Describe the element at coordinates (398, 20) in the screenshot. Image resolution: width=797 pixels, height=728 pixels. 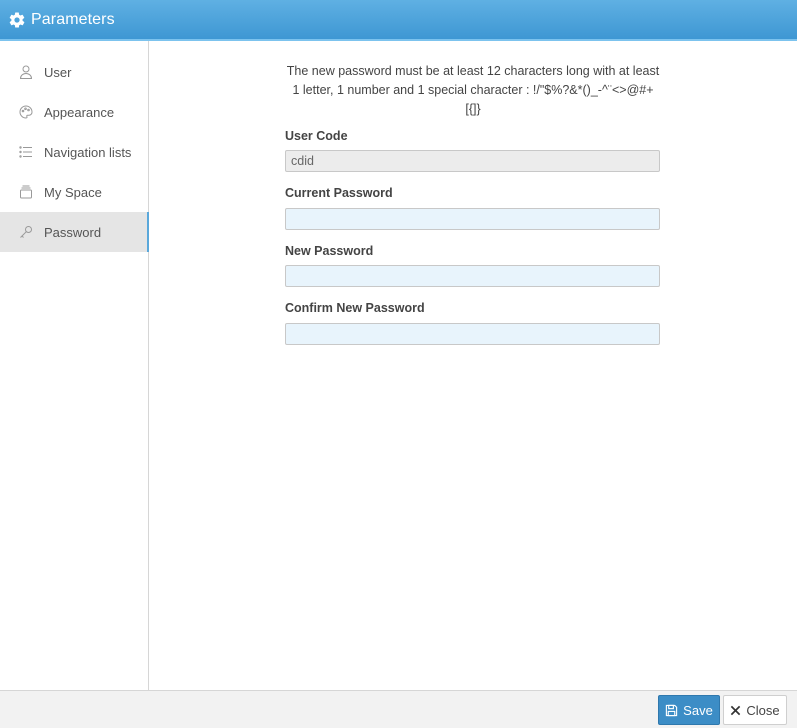
I see `window-titlebar: Parameters` at that location.